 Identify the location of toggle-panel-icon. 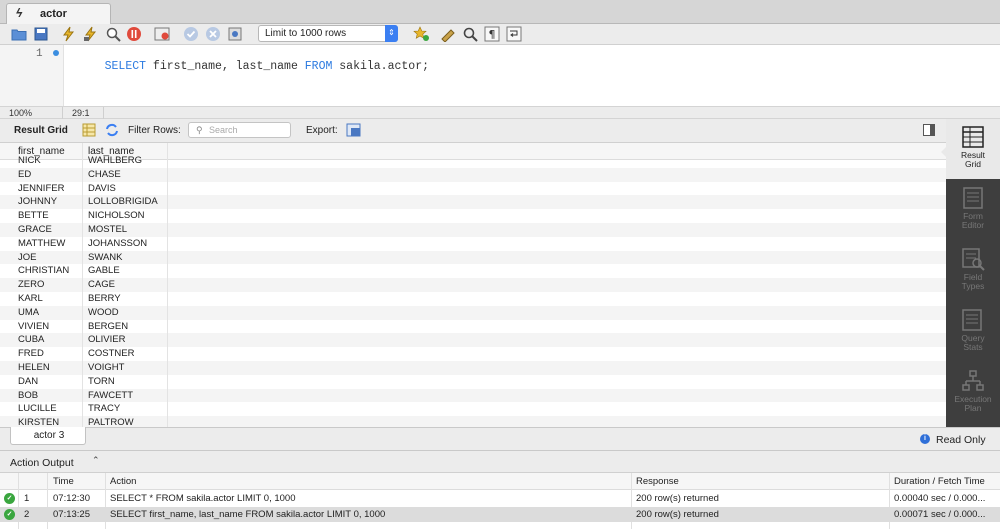
(929, 130).